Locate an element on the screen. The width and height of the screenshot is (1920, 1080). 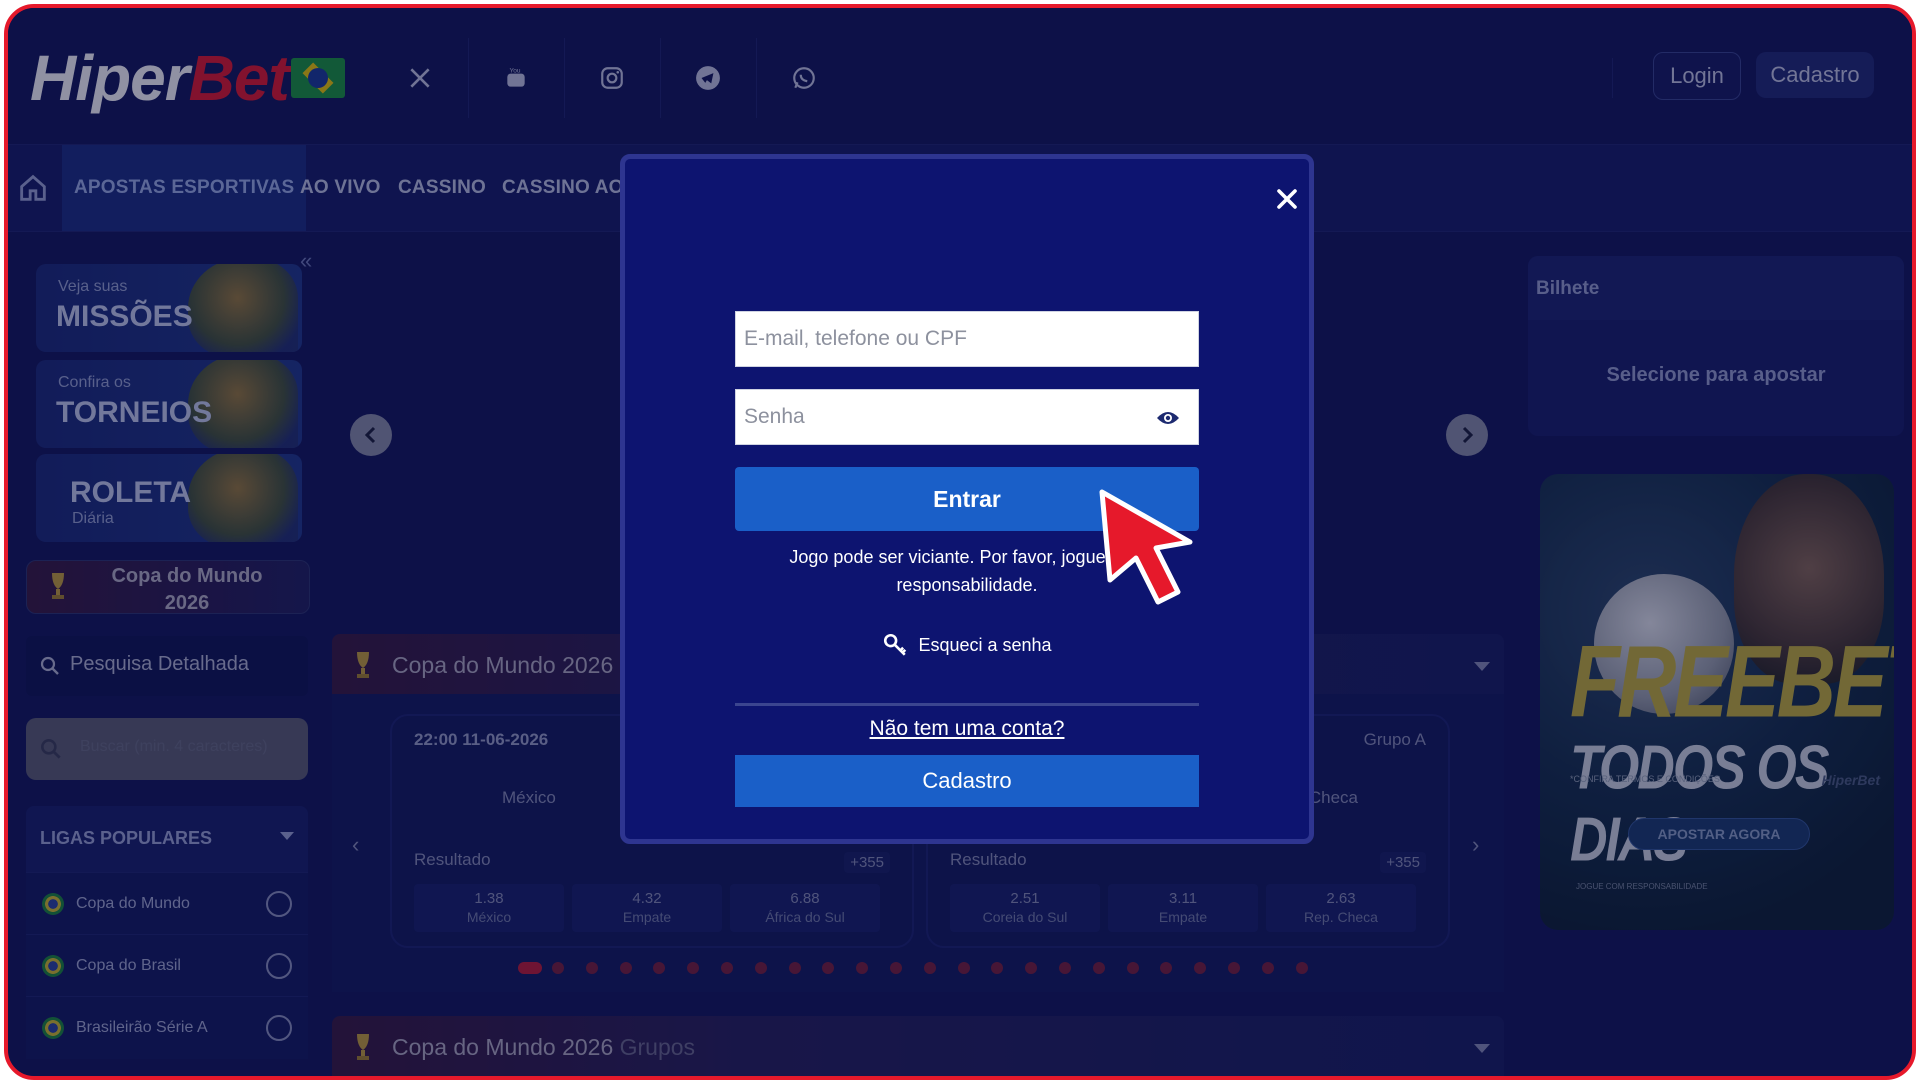
password-placeholder: Senha is located at coordinates (774, 416).